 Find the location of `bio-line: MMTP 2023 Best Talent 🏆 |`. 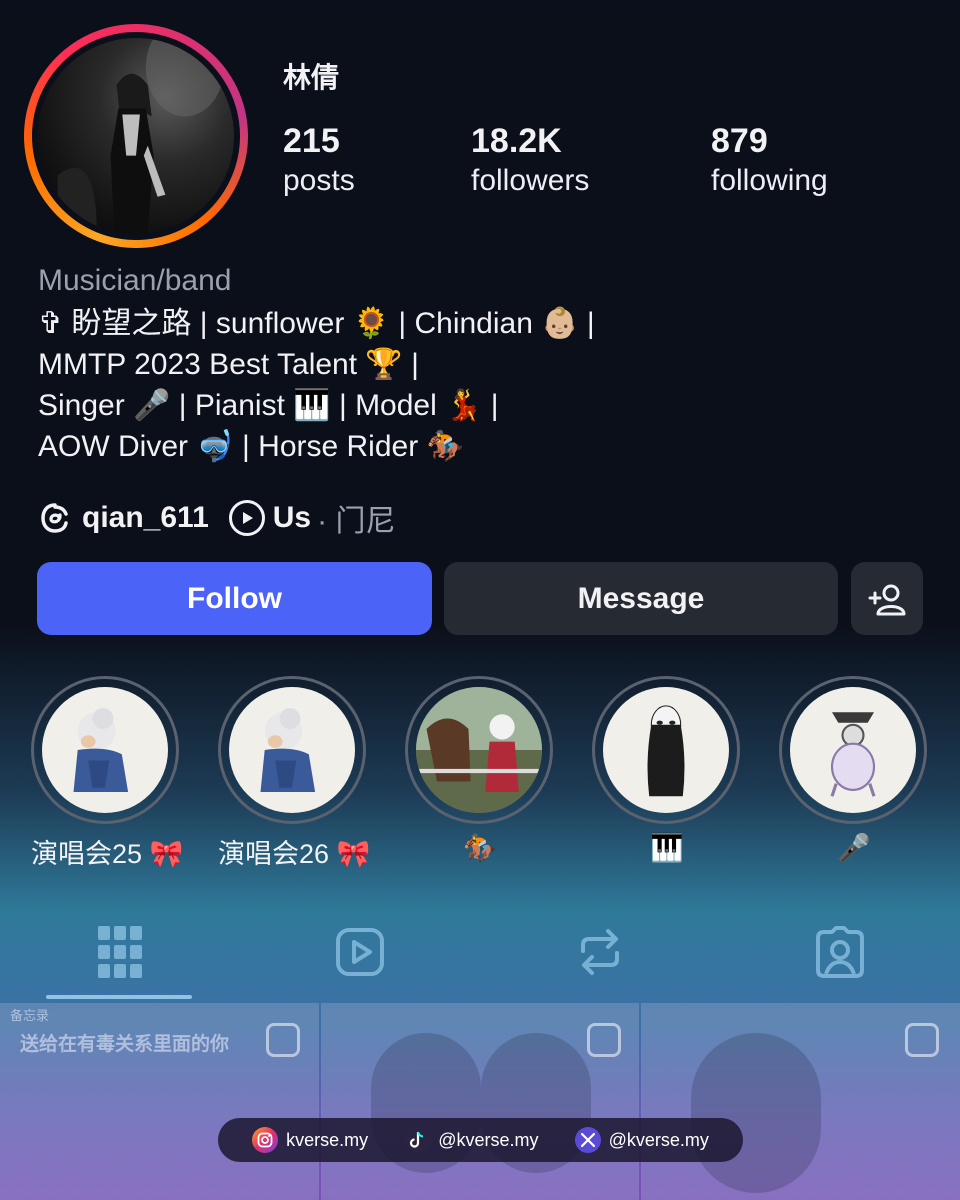

bio-line: MMTP 2023 Best Talent 🏆 | is located at coordinates (228, 364).